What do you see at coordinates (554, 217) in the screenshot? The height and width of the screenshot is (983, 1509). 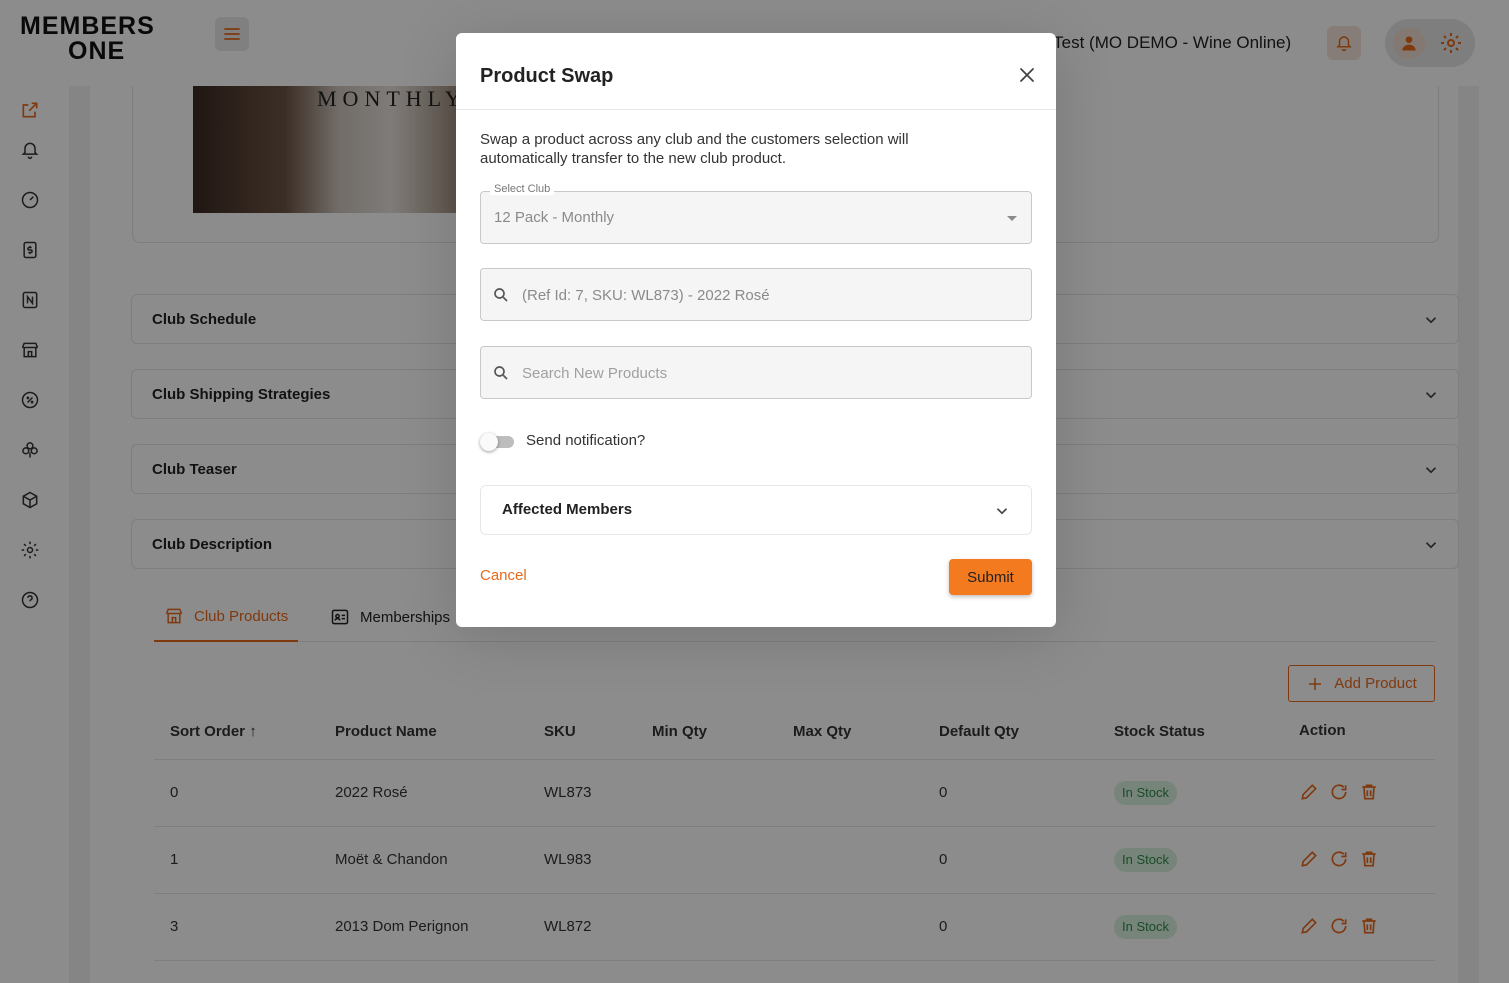 I see `select-club-value: 12 Pack - Monthly` at bounding box center [554, 217].